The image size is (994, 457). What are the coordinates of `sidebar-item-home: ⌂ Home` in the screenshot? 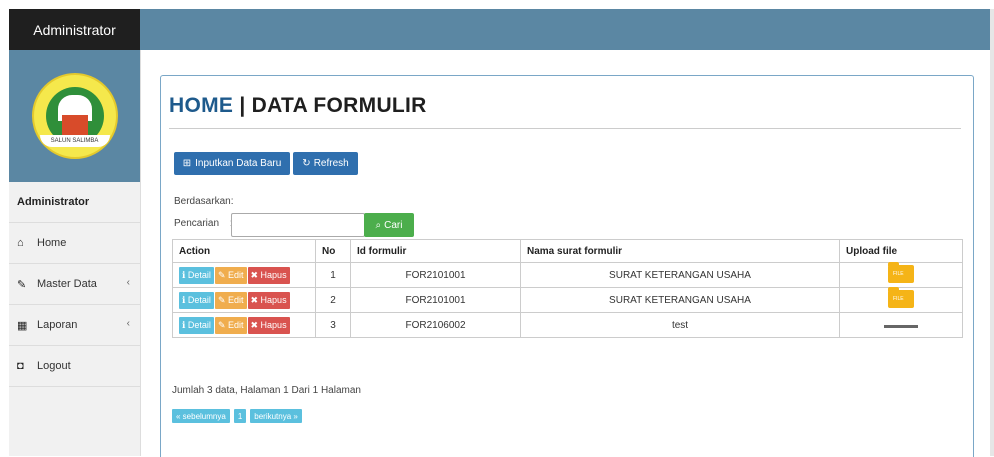 It's located at (74, 243).